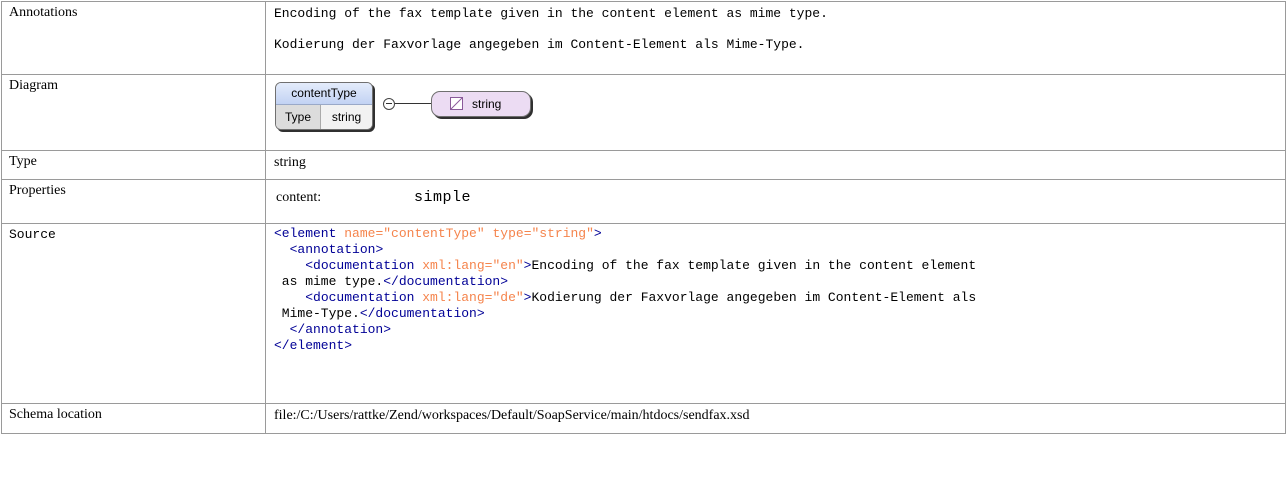 Image resolution: width=1288 pixels, height=480 pixels. What do you see at coordinates (379, 313) in the screenshot?
I see `source-line: Mime-Type.</documentation>` at bounding box center [379, 313].